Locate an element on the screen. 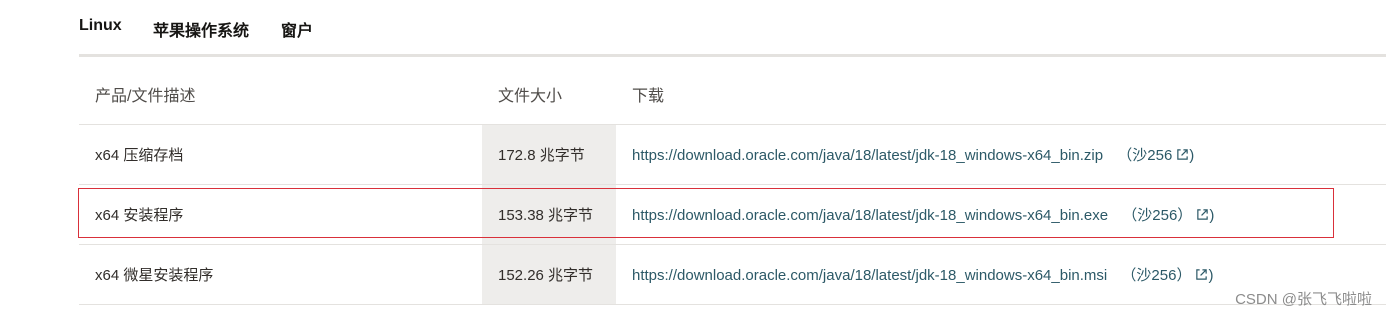  header-file-size: 文件大小 is located at coordinates (549, 94).